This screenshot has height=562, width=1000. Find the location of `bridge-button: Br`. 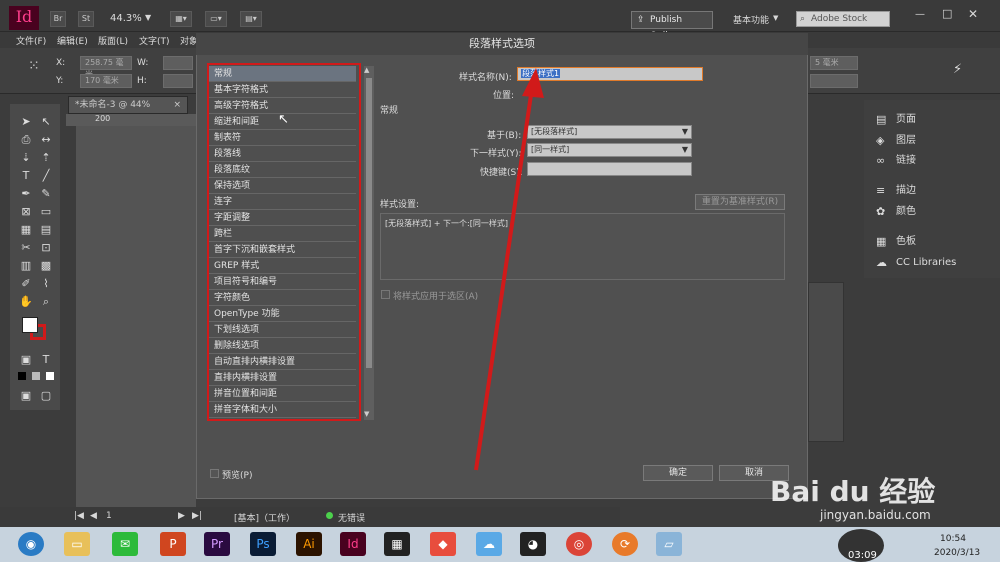

bridge-button: Br is located at coordinates (58, 19).